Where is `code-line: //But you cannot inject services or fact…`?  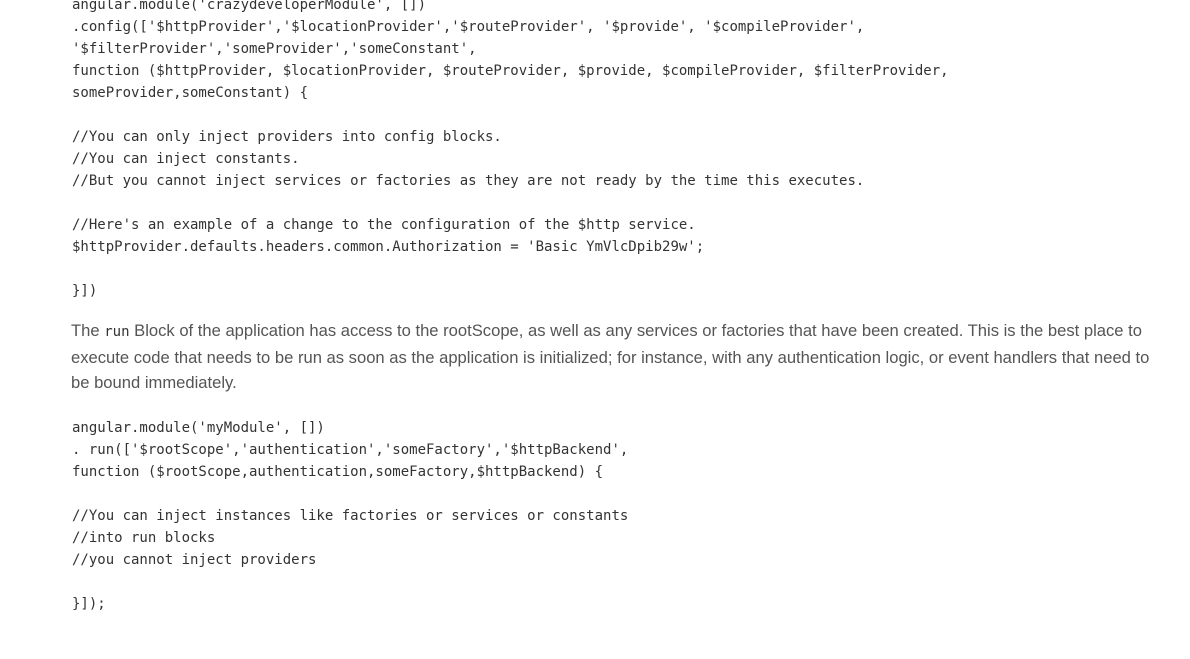 code-line: //But you cannot inject services or fact… is located at coordinates (468, 181).